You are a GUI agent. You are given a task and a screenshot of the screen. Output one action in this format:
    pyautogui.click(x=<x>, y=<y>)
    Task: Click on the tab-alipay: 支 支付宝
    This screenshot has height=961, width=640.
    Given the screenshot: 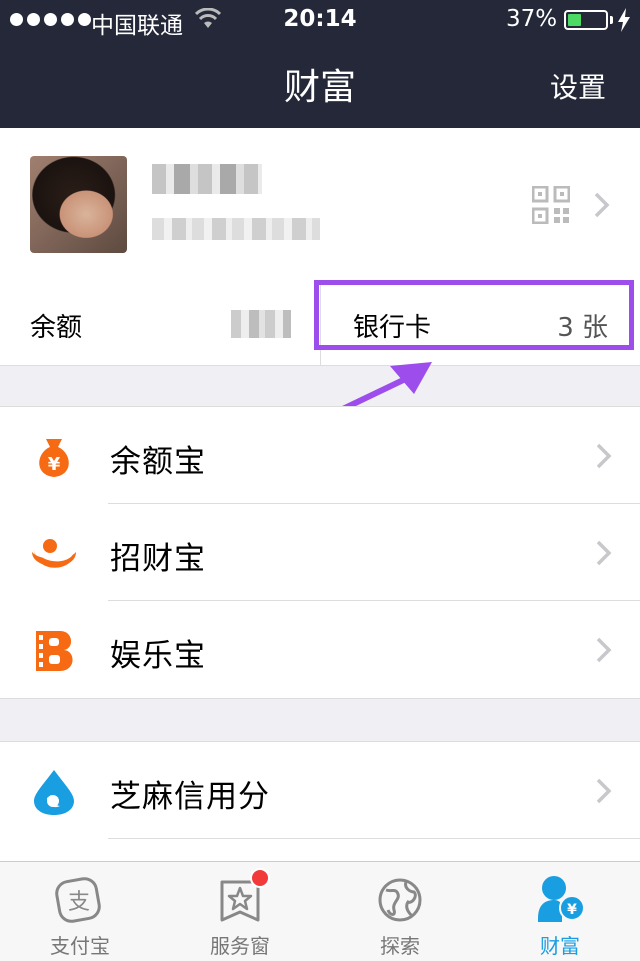 What is the action you would take?
    pyautogui.click(x=80, y=911)
    